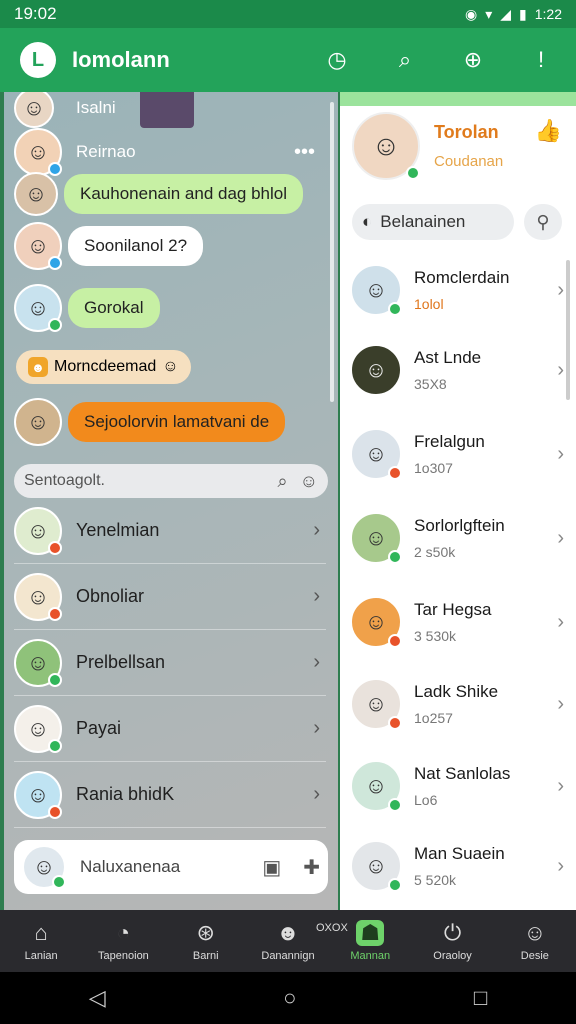 Image resolution: width=576 pixels, height=1024 pixels. I want to click on nav-item-user: ☺ Desie, so click(535, 941).